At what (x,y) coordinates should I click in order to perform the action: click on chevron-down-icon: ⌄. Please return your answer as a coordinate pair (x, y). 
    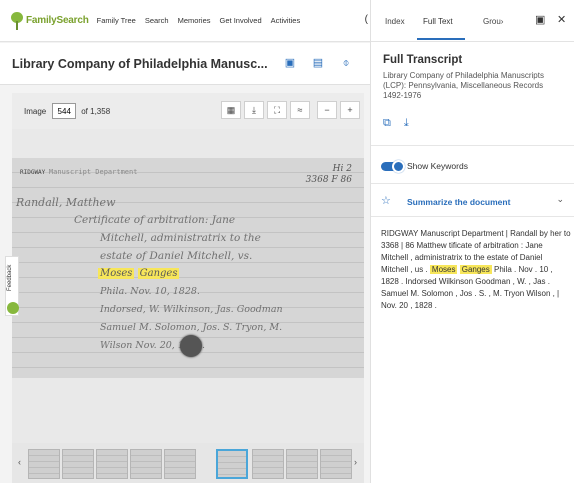
    Looking at the image, I should click on (560, 199).